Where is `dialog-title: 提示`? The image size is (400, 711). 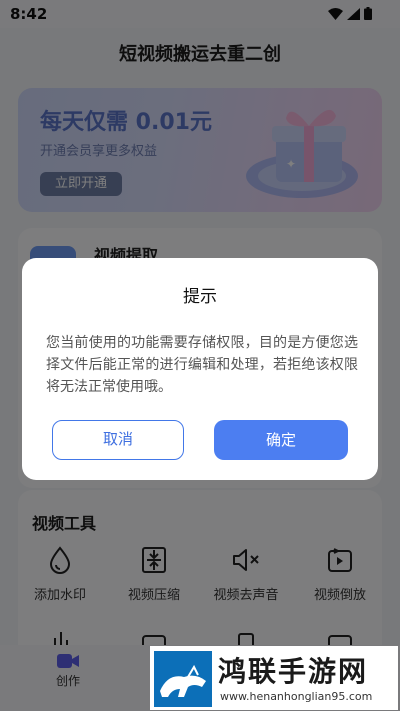
dialog-title: 提示 is located at coordinates (200, 297).